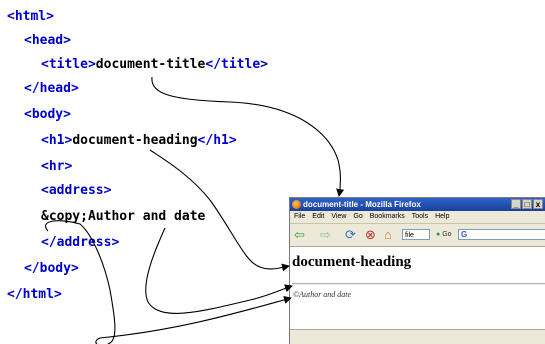 The height and width of the screenshot is (344, 545). I want to click on arrow-title-to-window-title, so click(248, 136).